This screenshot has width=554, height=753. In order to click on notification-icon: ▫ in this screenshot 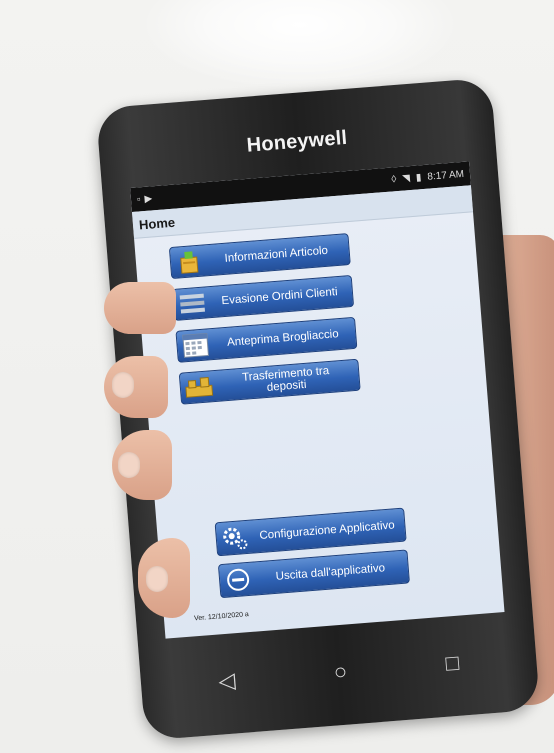, I will do `click(138, 199)`.